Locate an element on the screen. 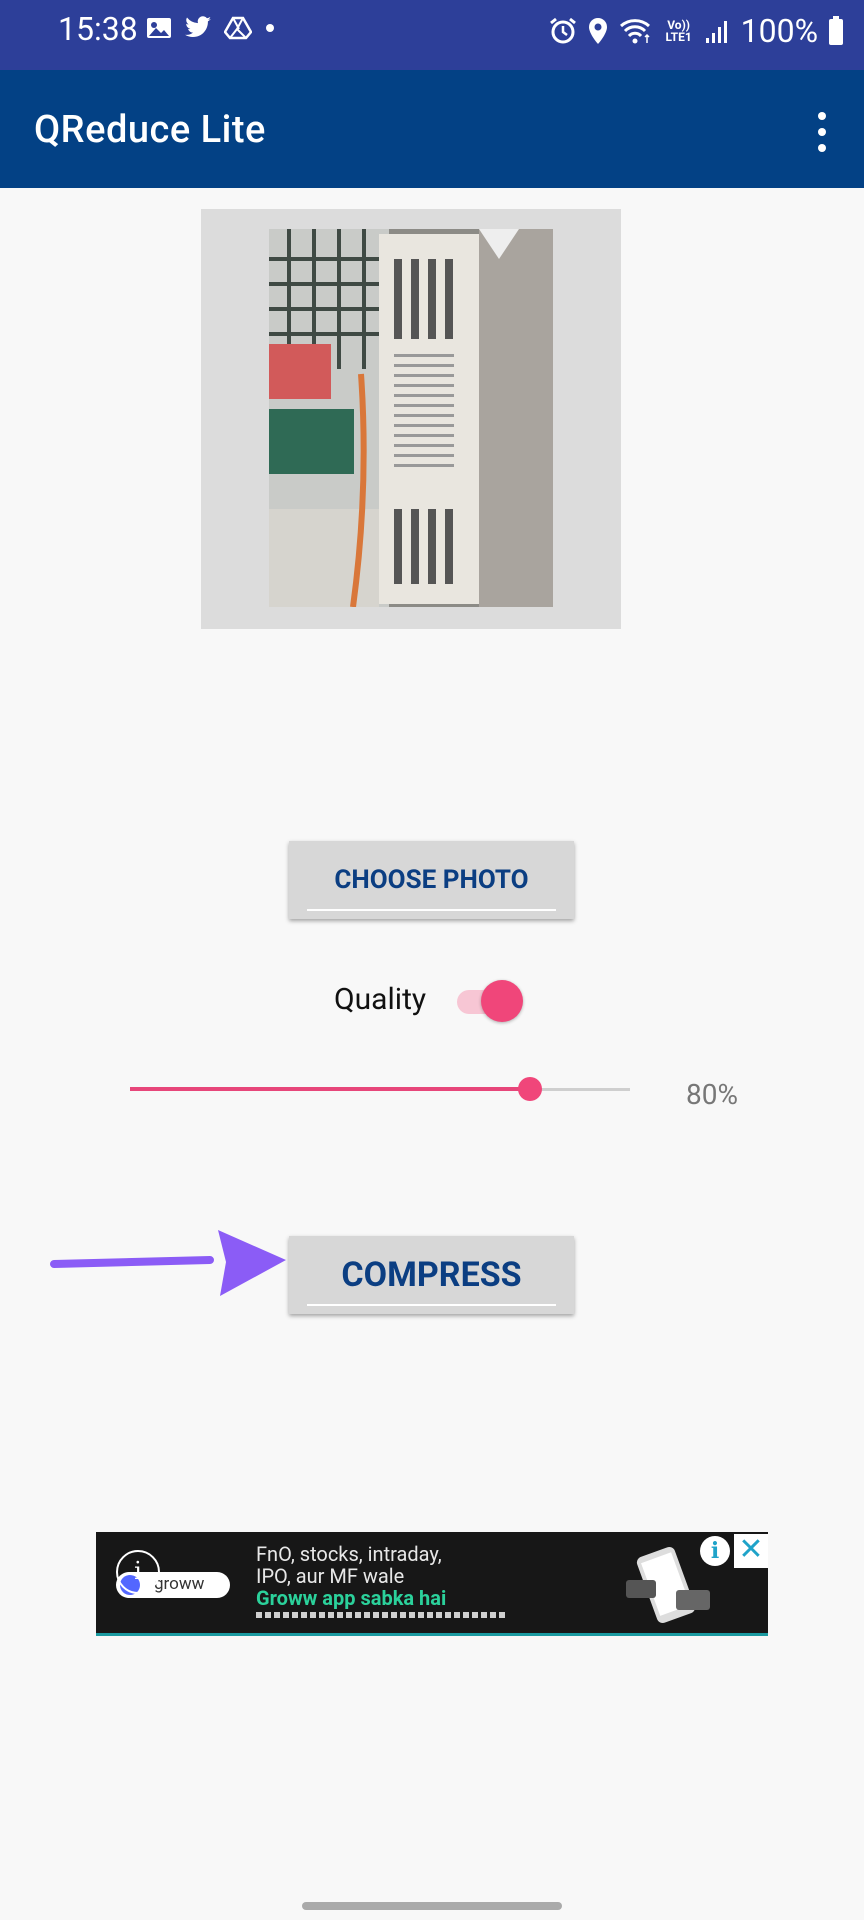  location-icon is located at coordinates (597, 31).